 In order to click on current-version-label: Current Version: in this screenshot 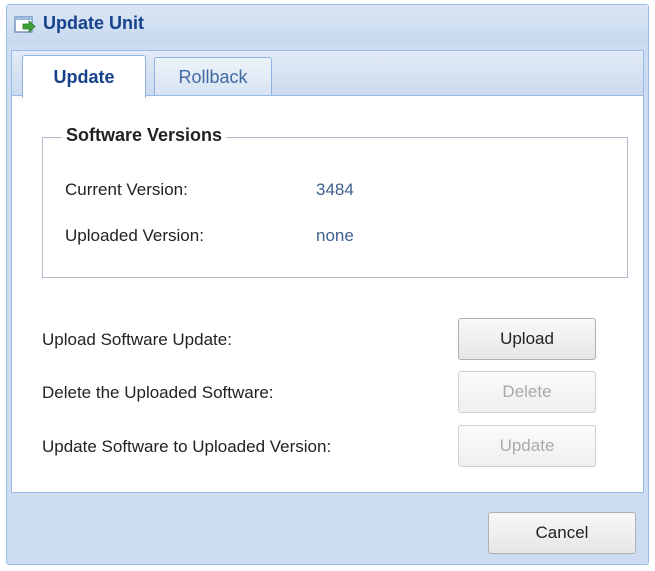, I will do `click(126, 189)`.